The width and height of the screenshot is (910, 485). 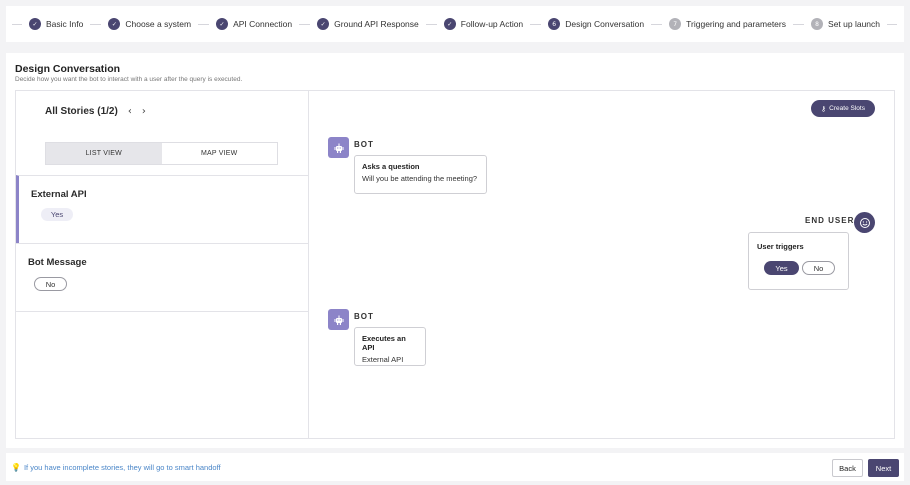 I want to click on bot-message-bubble: Executes an API External API, so click(x=390, y=346).